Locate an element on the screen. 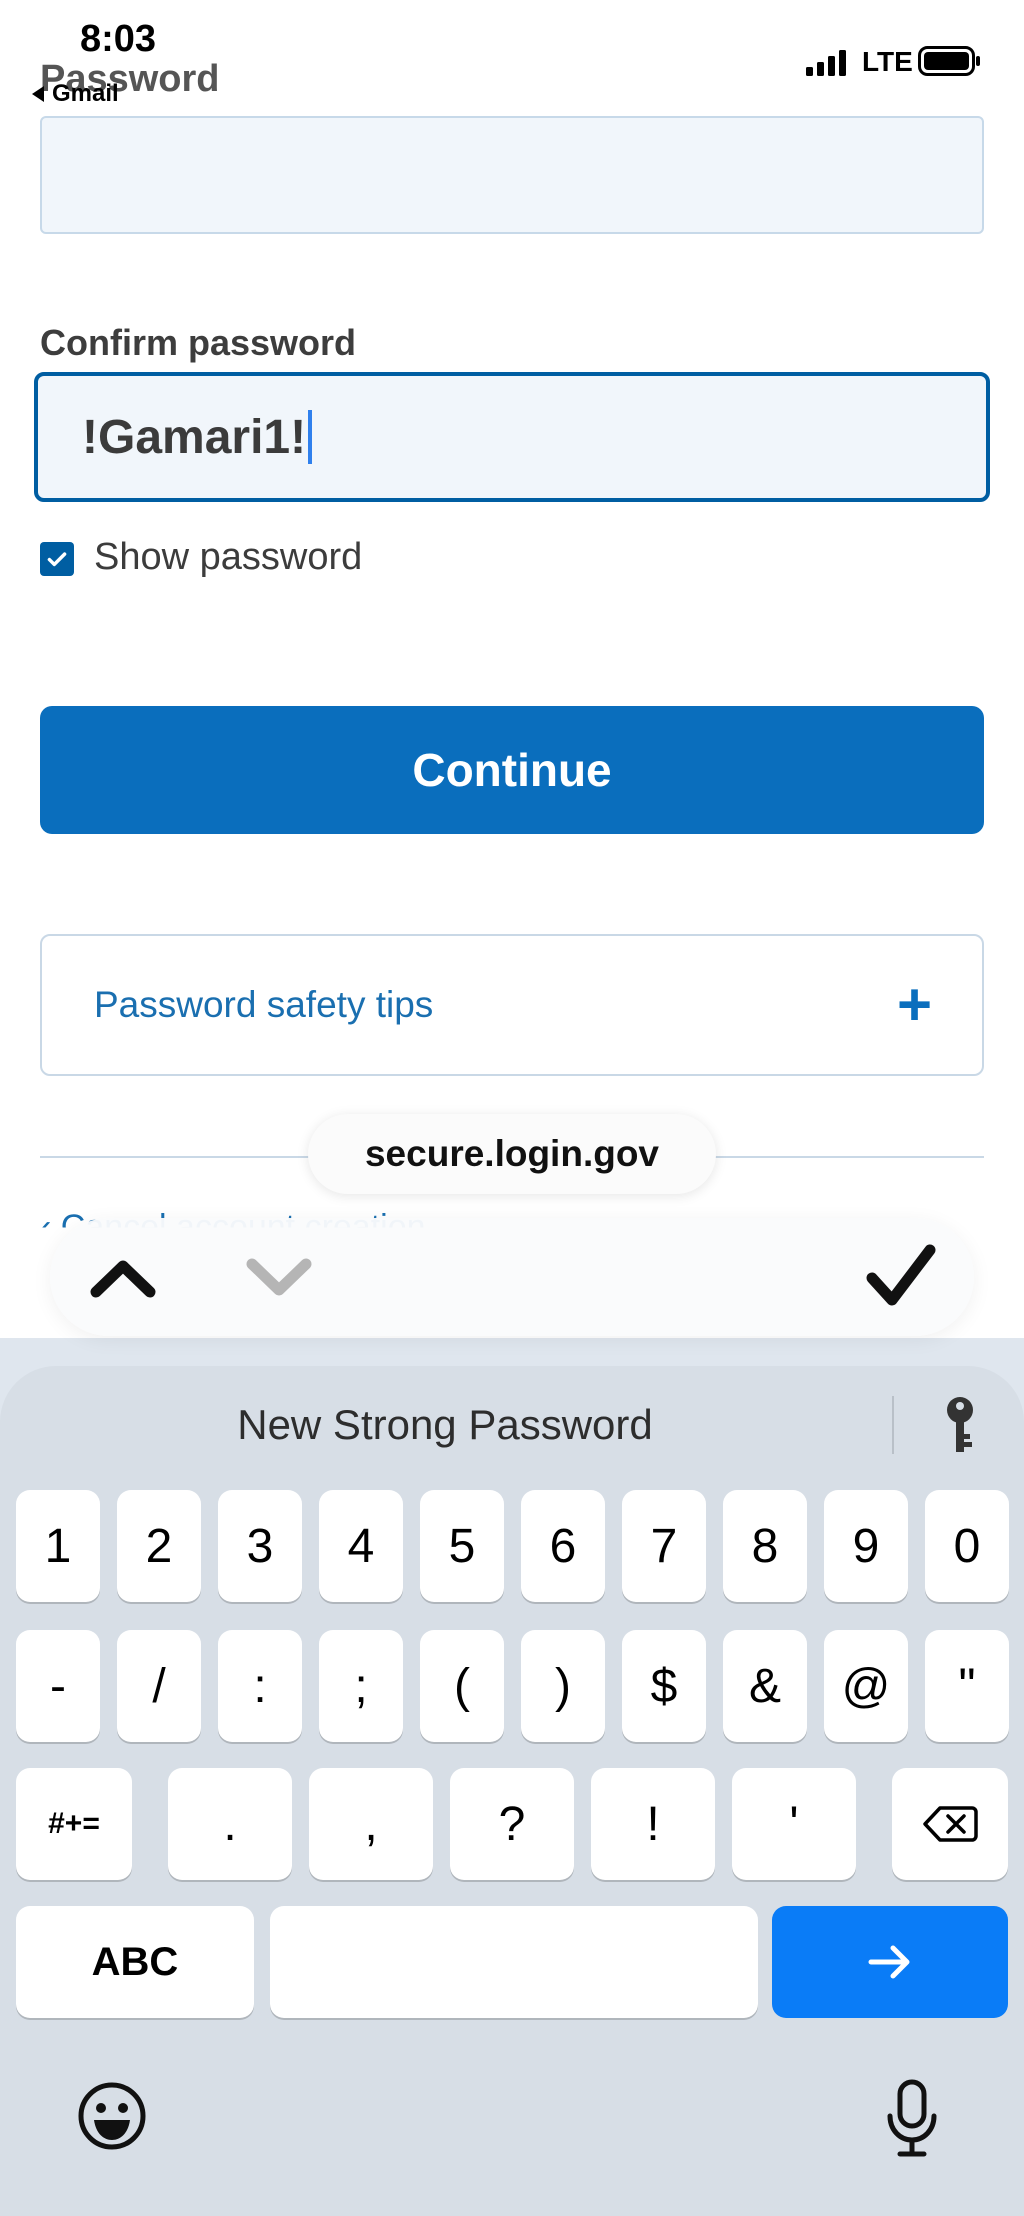  key-semicolon: ; is located at coordinates (361, 1686).